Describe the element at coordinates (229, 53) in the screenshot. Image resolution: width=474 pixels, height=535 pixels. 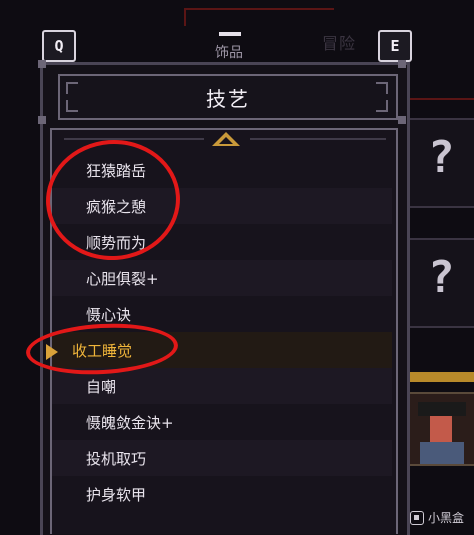
I see `category-label: 饰品` at that location.